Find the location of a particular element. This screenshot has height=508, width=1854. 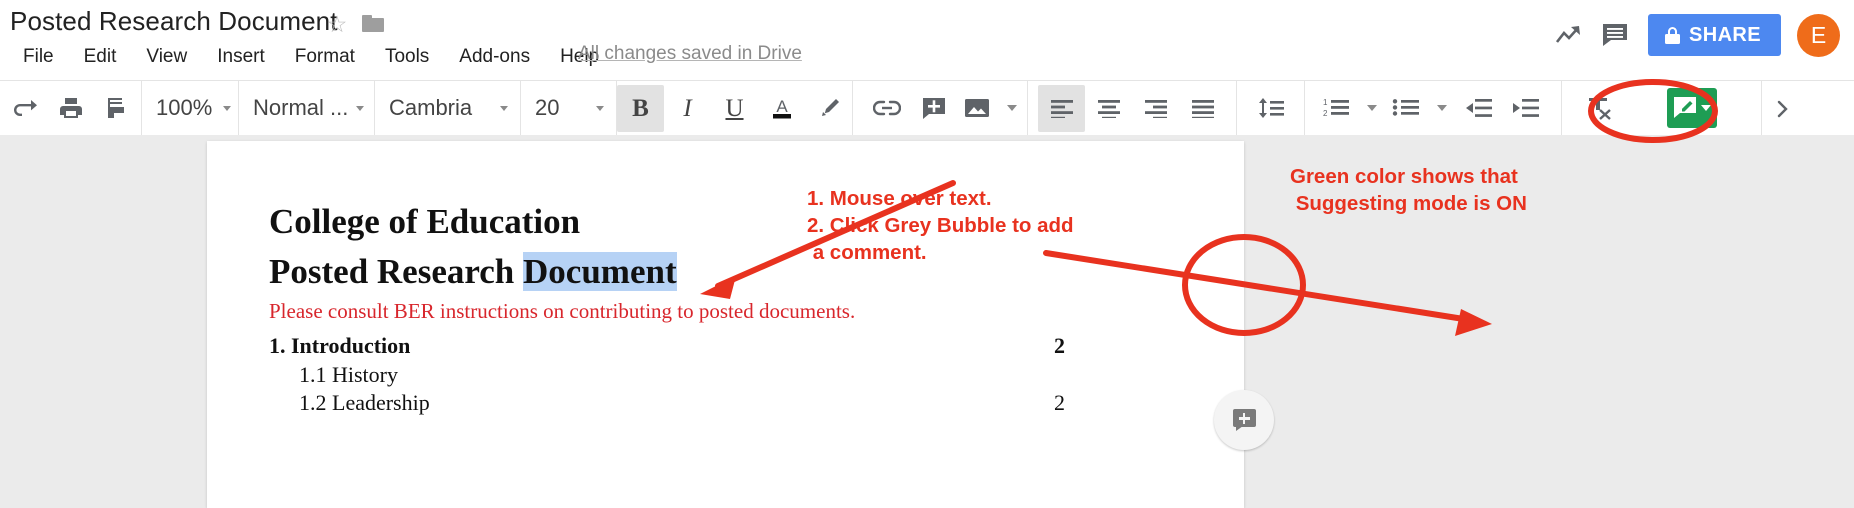

menu-item-tools: Tools is located at coordinates (407, 57).